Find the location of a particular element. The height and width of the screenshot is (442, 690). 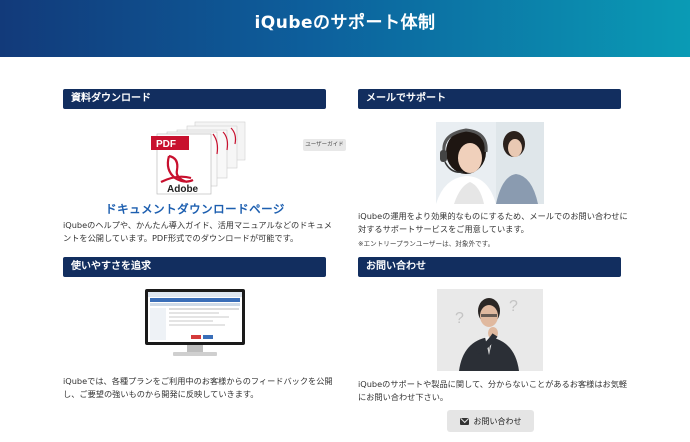

support-operator-photo is located at coordinates (490, 163).